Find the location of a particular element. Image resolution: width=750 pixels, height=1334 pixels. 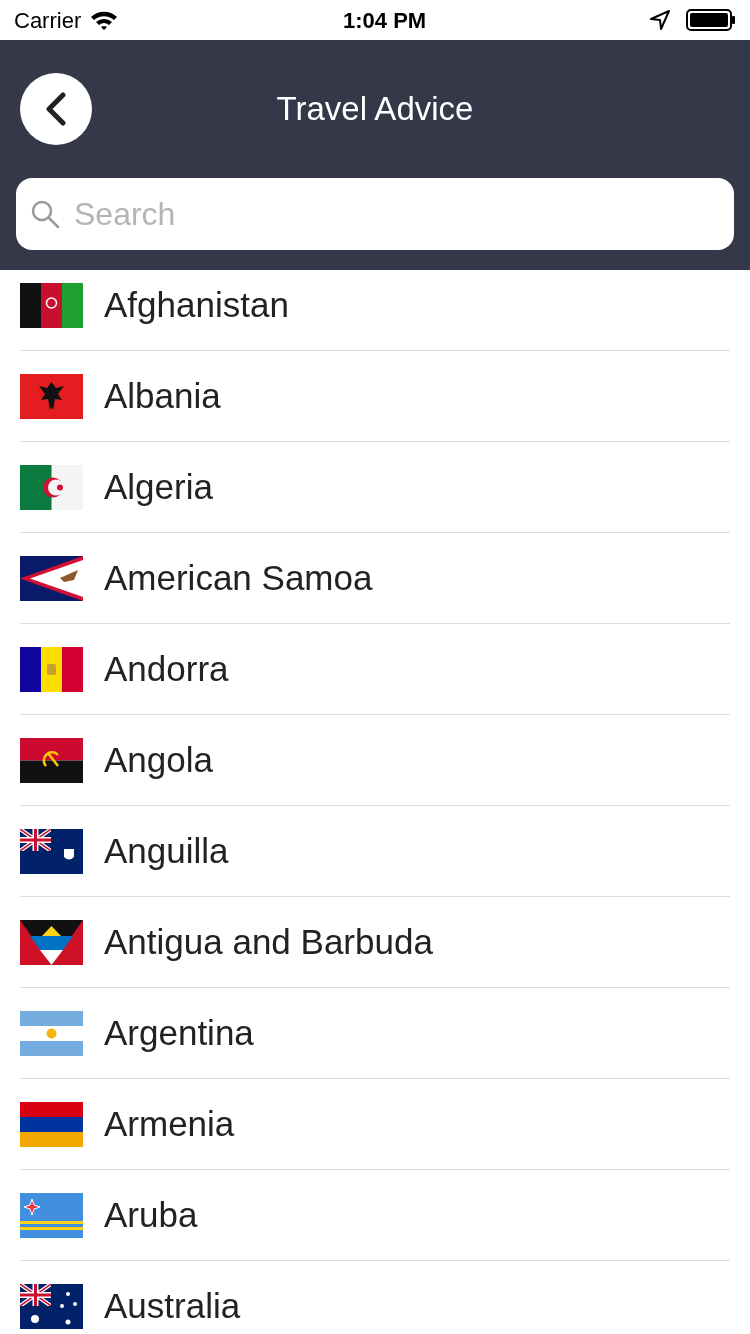

country-list-item: Albania is located at coordinates (375, 396).